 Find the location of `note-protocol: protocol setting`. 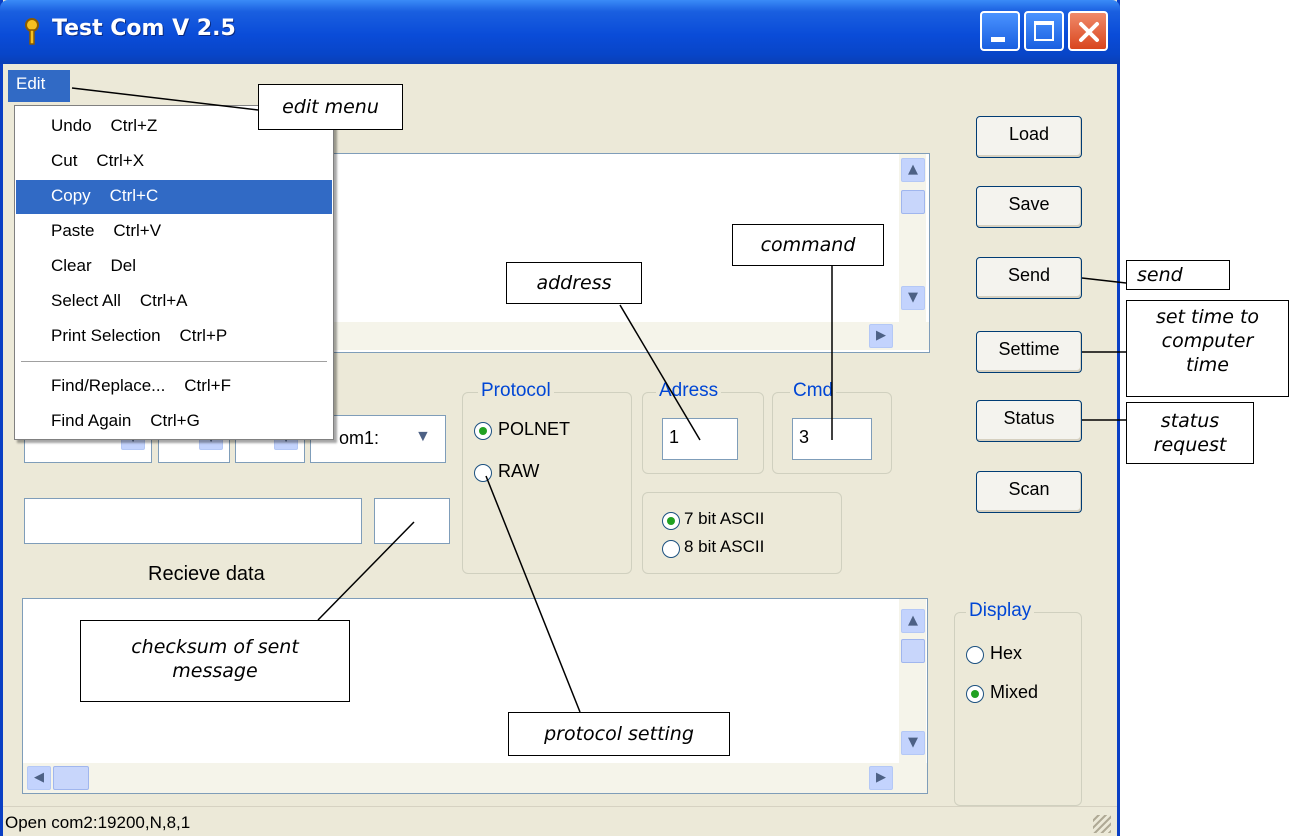

note-protocol: protocol setting is located at coordinates (619, 734).